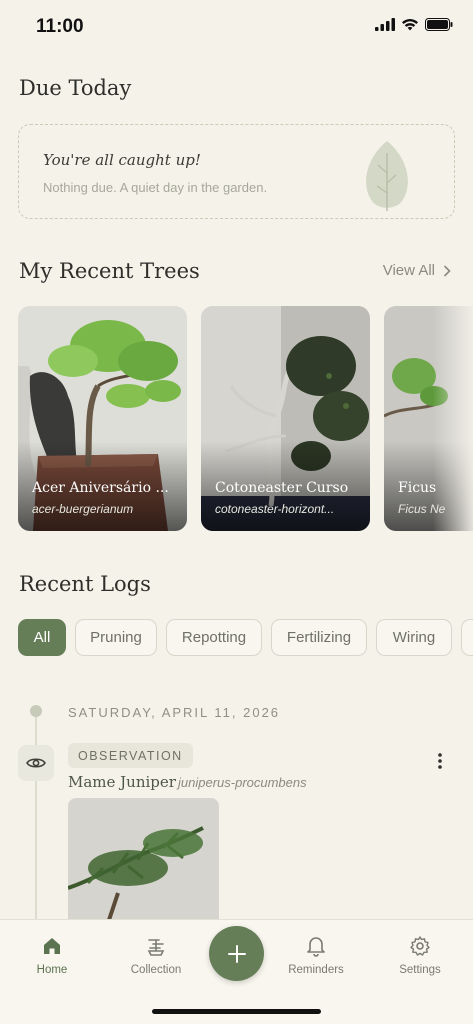  Describe the element at coordinates (155, 187) in the screenshot. I see `due-message: Nothing due. A quiet day in the garden.` at that location.